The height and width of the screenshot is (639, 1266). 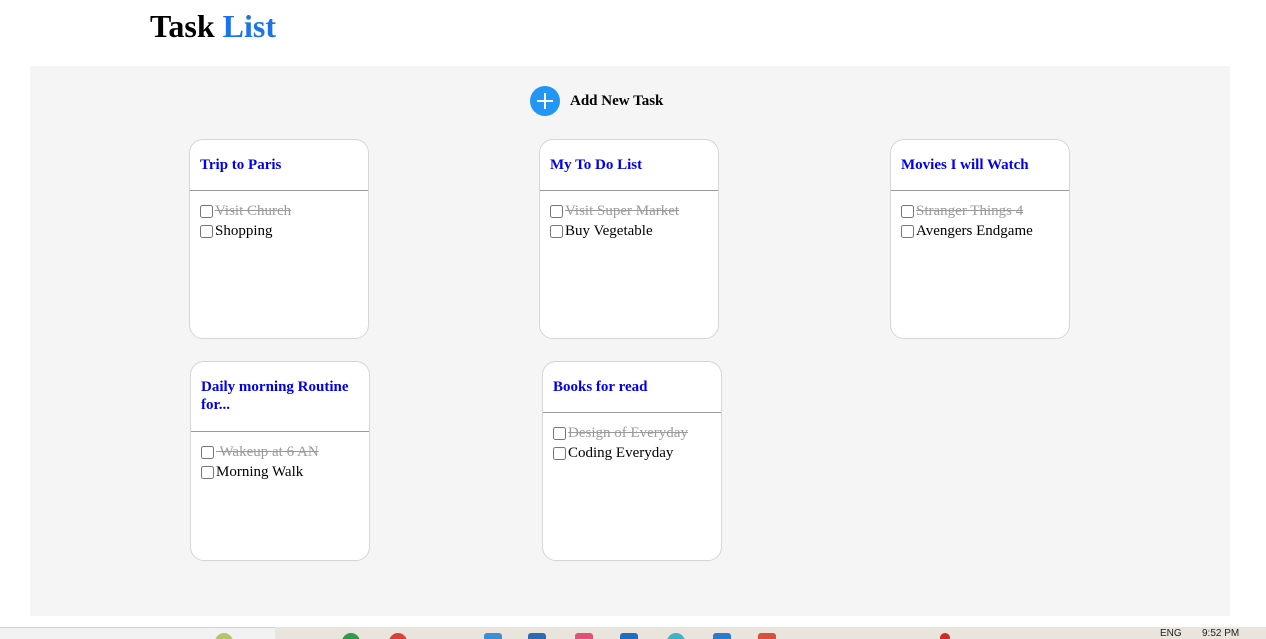 I want to click on task-label: Visit Super Market, so click(x=622, y=210).